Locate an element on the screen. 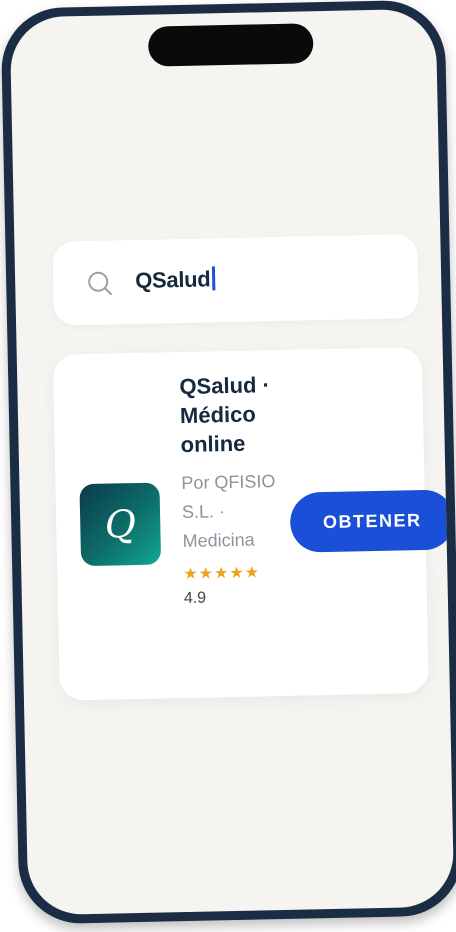  get-button: OBTENER is located at coordinates (372, 521).